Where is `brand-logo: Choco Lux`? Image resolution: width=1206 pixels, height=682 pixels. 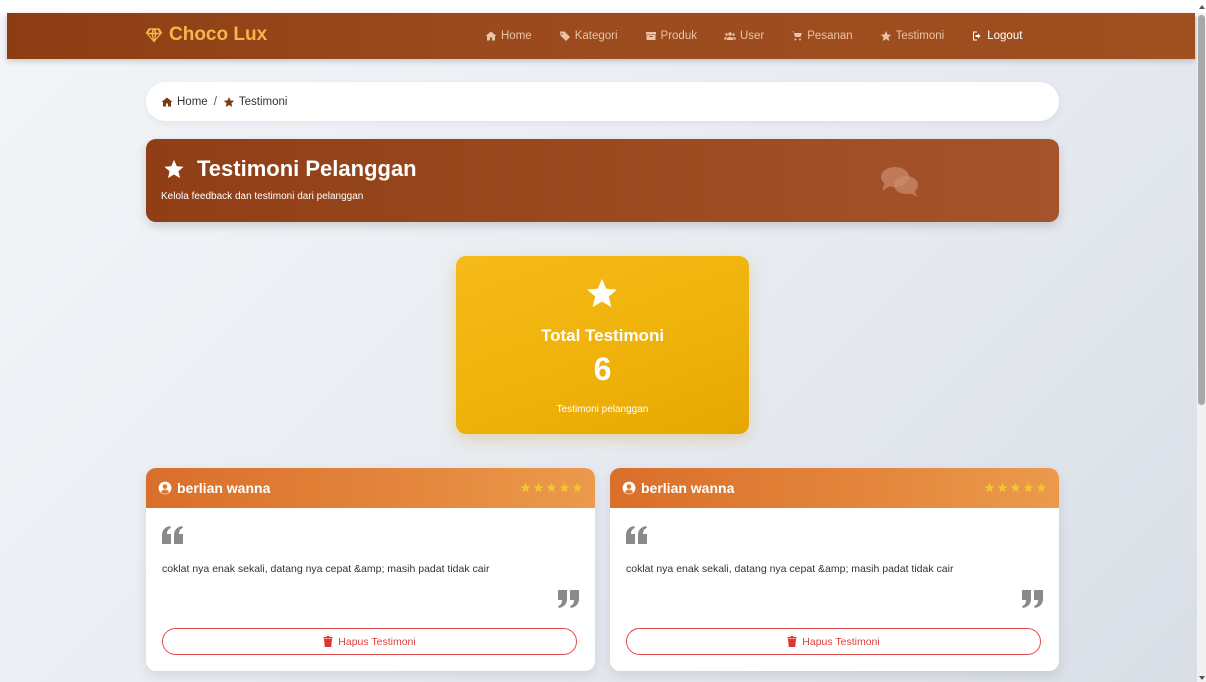 brand-logo: Choco Lux is located at coordinates (206, 35).